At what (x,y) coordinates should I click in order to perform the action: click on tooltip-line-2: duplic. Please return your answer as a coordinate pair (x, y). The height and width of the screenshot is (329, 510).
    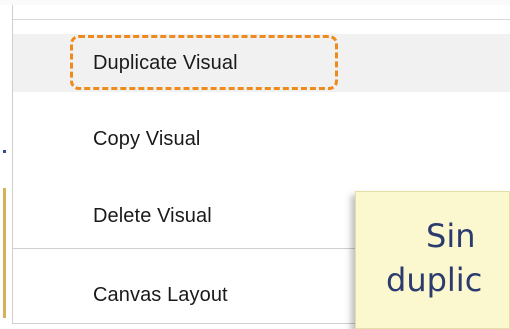
    Looking at the image, I should click on (434, 280).